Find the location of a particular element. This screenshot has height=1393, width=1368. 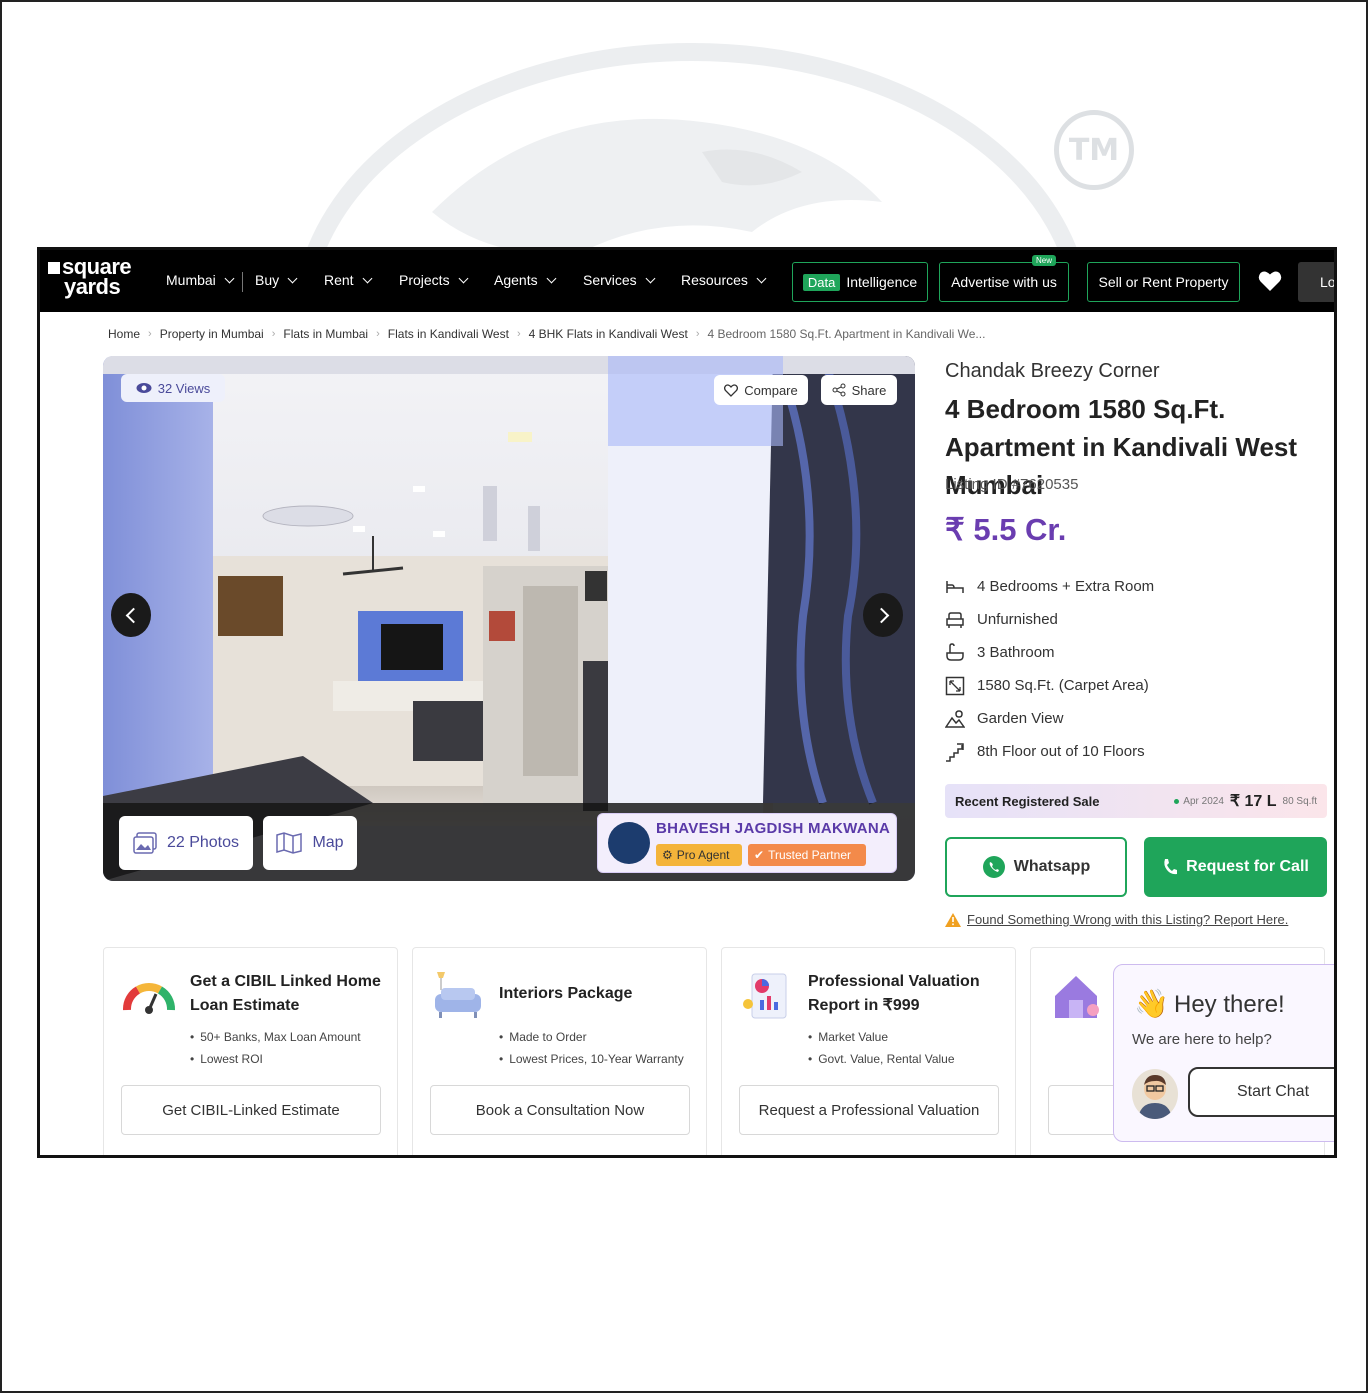

request-valuation-button: Request a Professional Valuation is located at coordinates (869, 1110).